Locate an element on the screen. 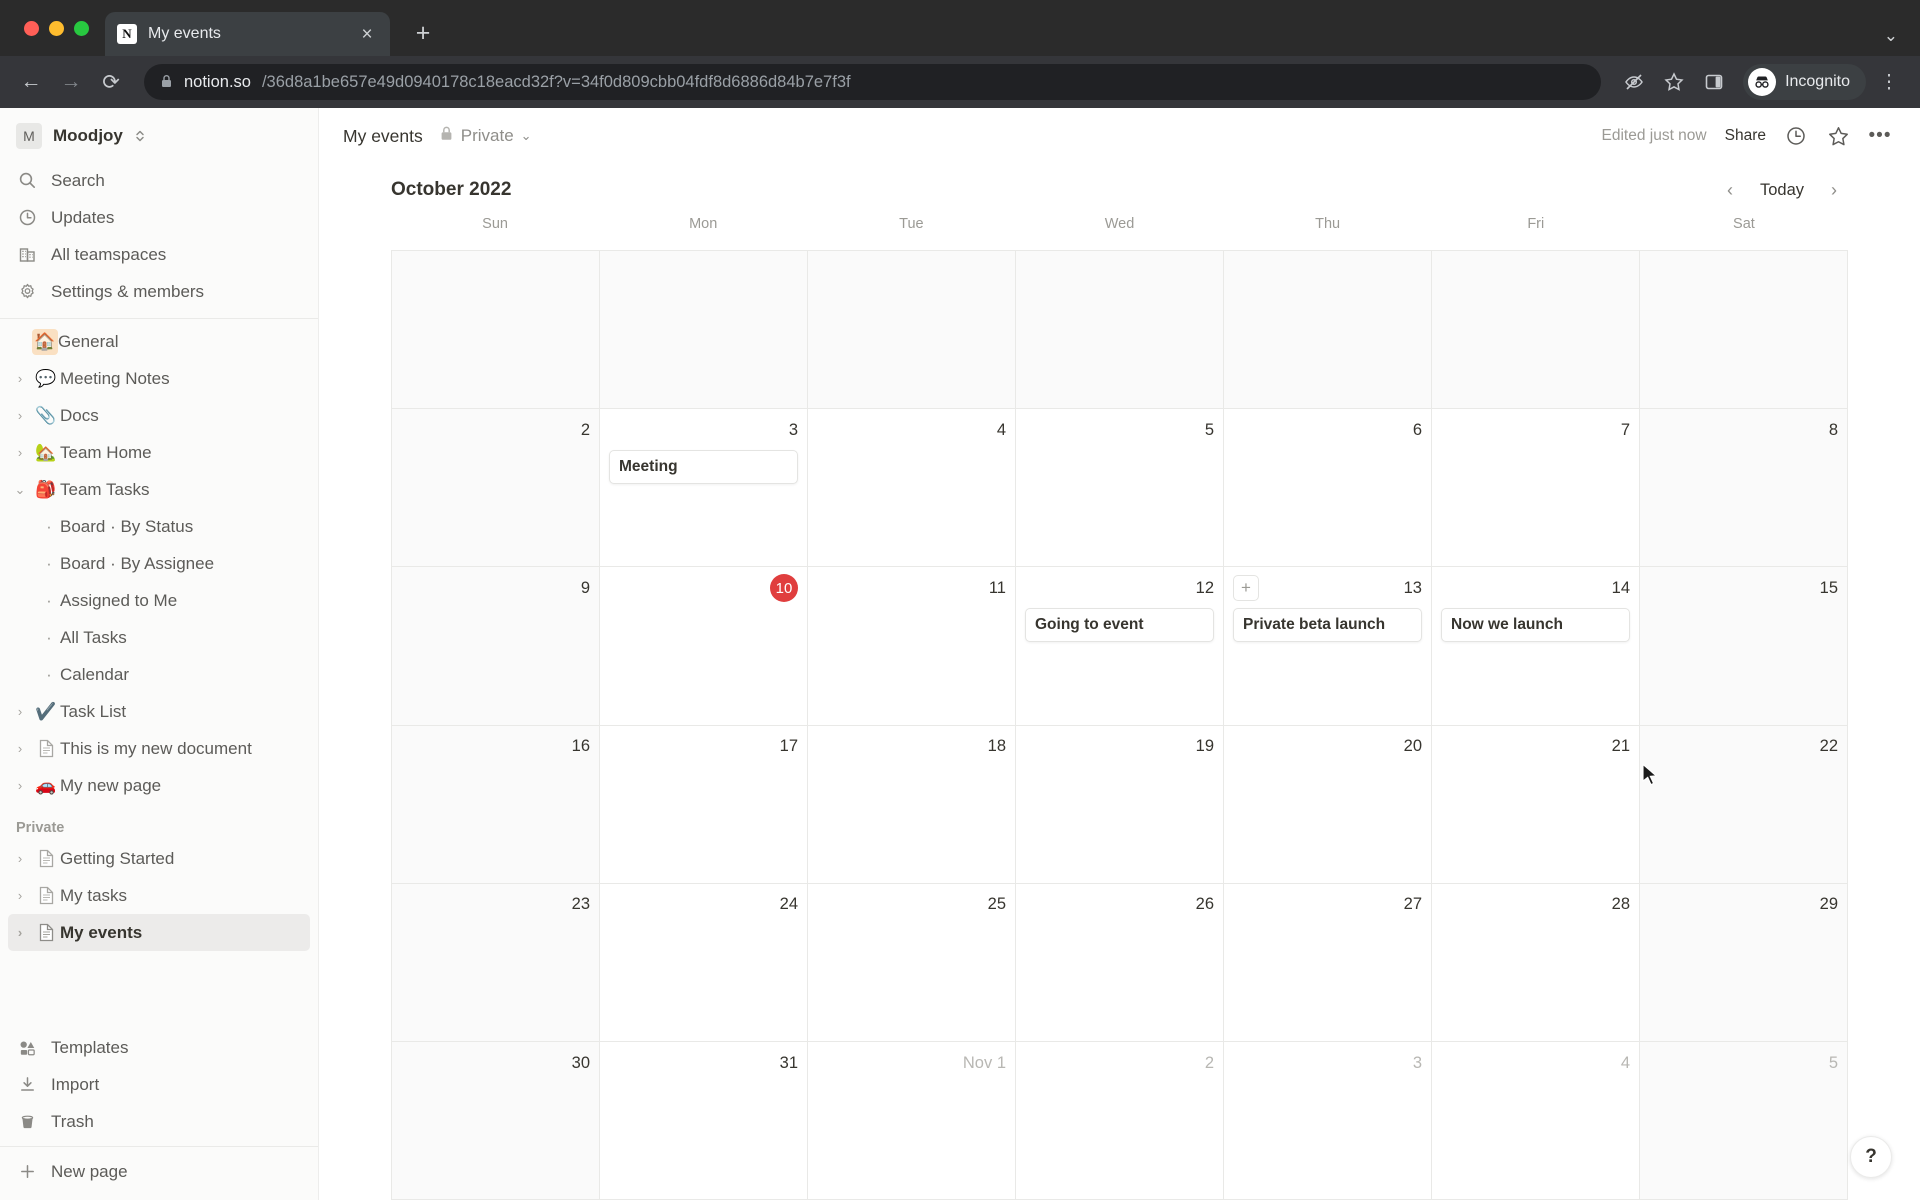  breadcrumb-private: Private ⌄ is located at coordinates (485, 136).